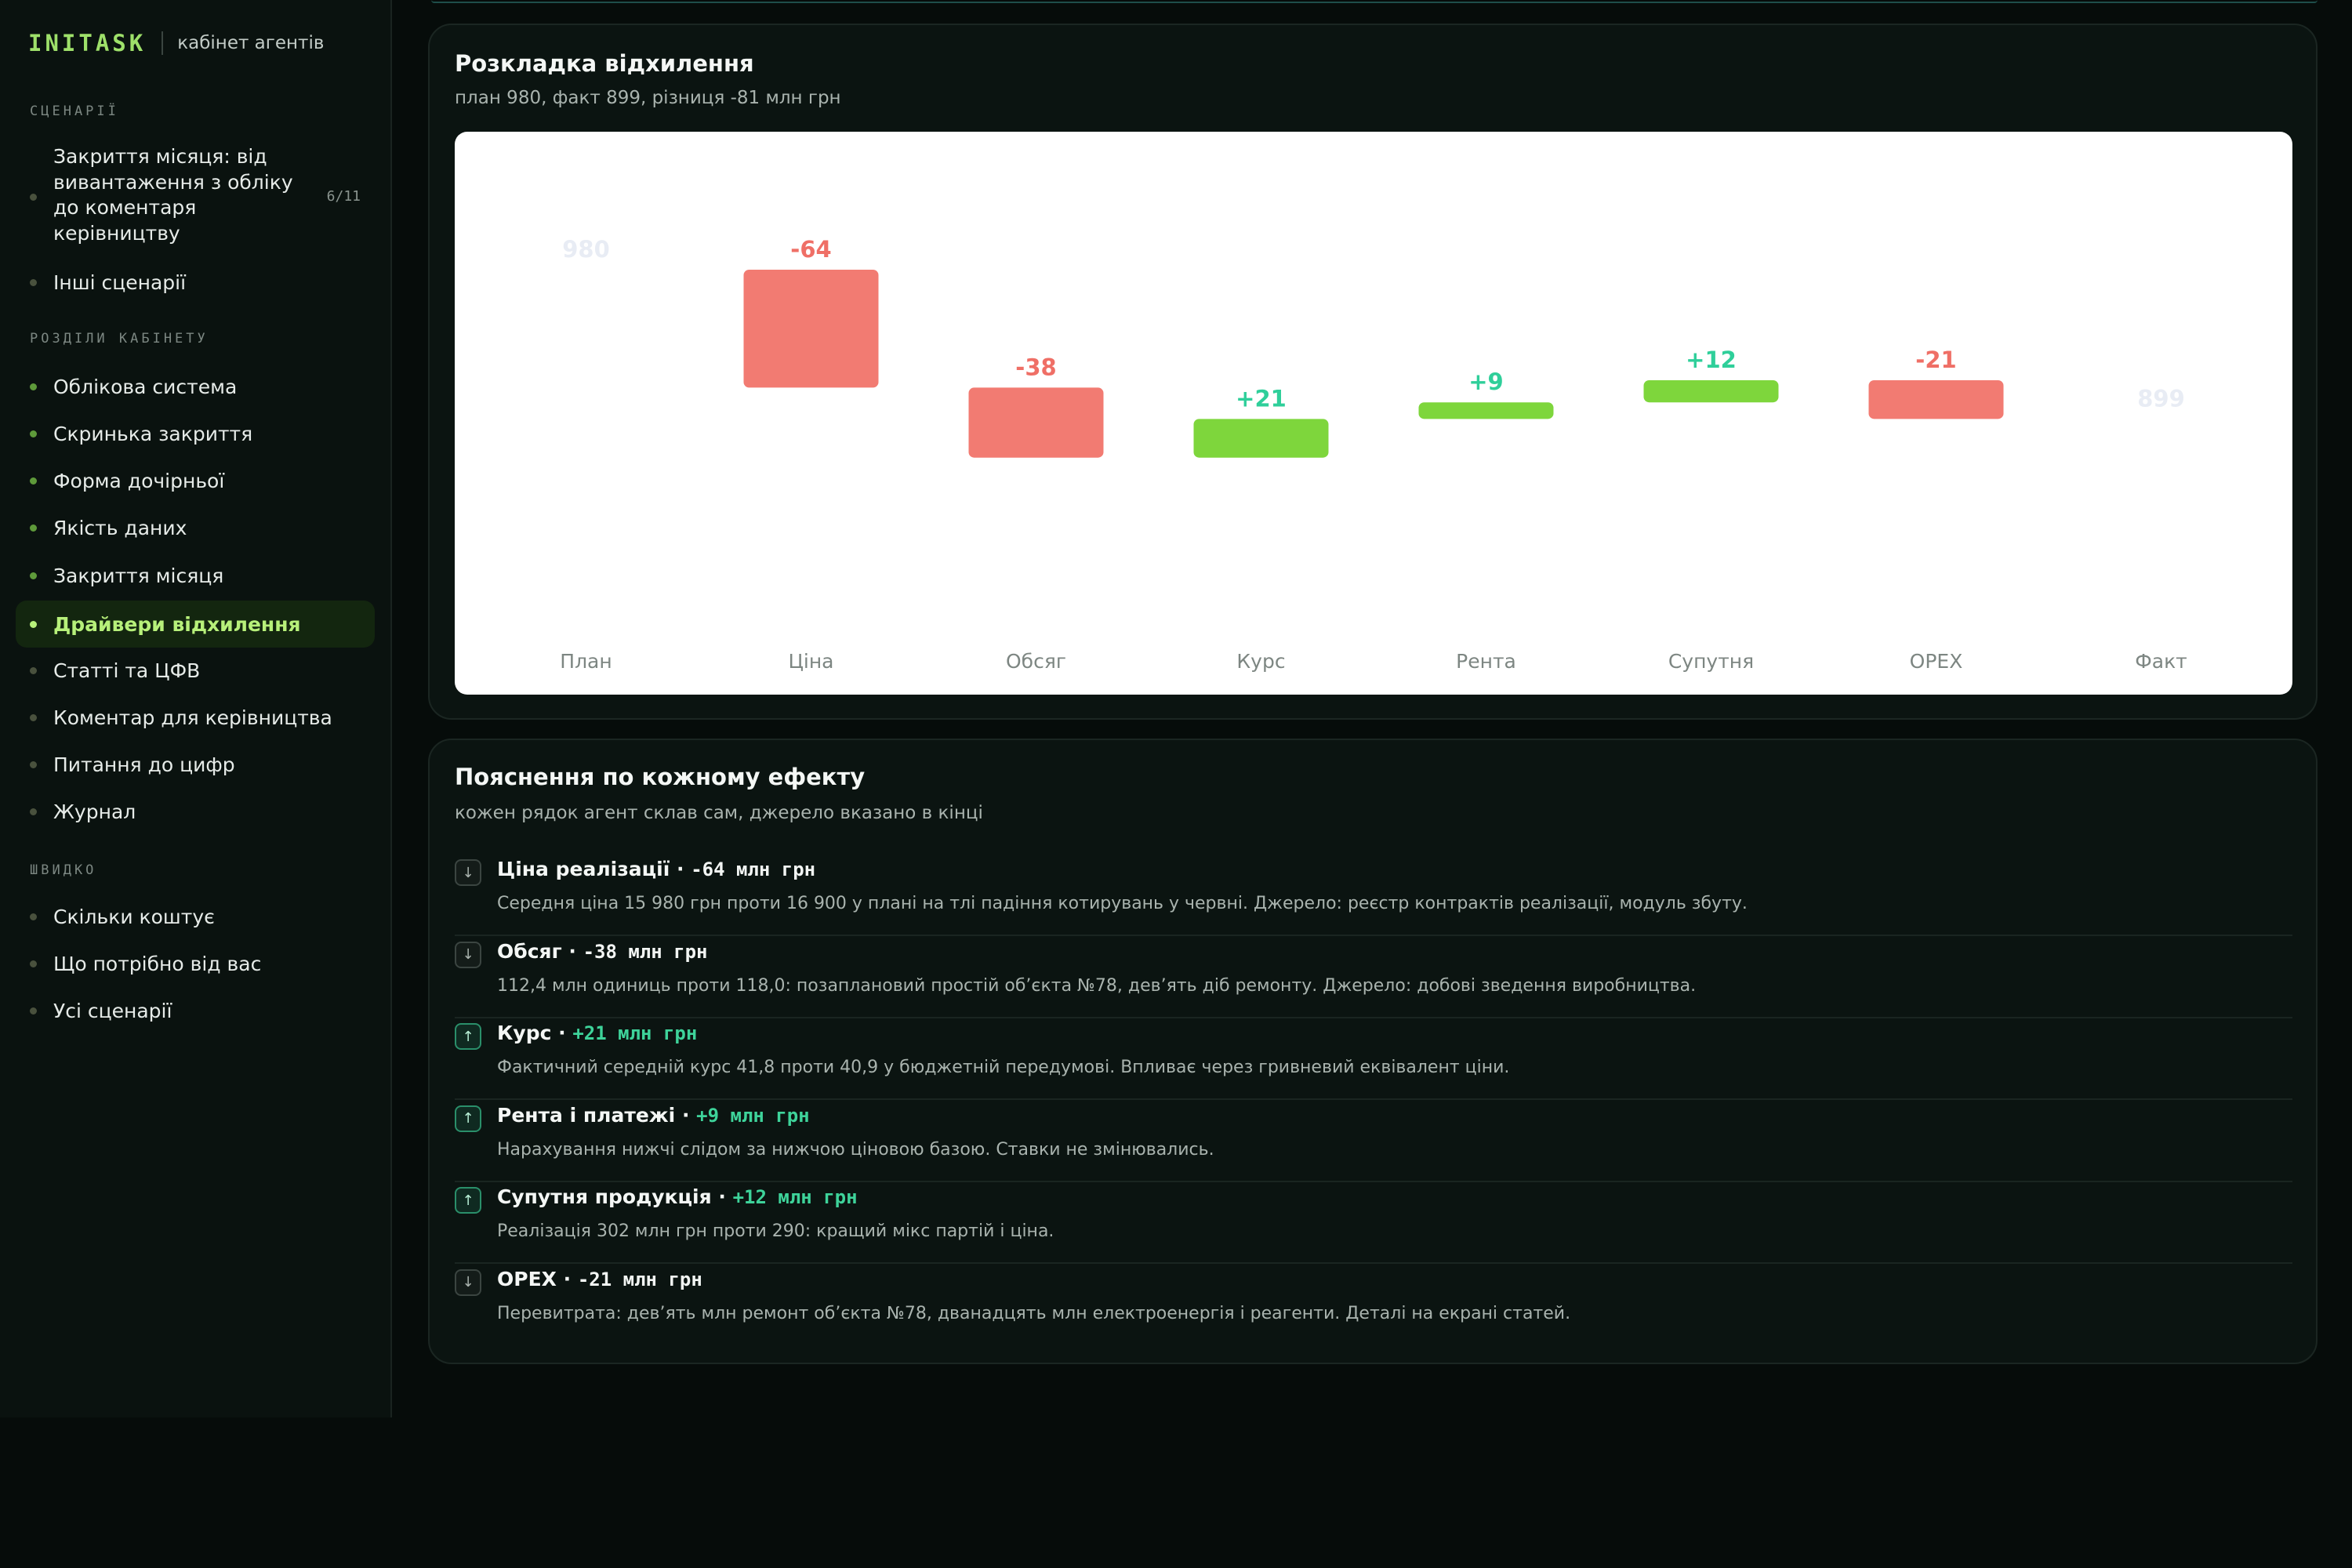  Describe the element at coordinates (1036, 661) in the screenshot. I see `waterfall-category-label: Обсяг` at that location.